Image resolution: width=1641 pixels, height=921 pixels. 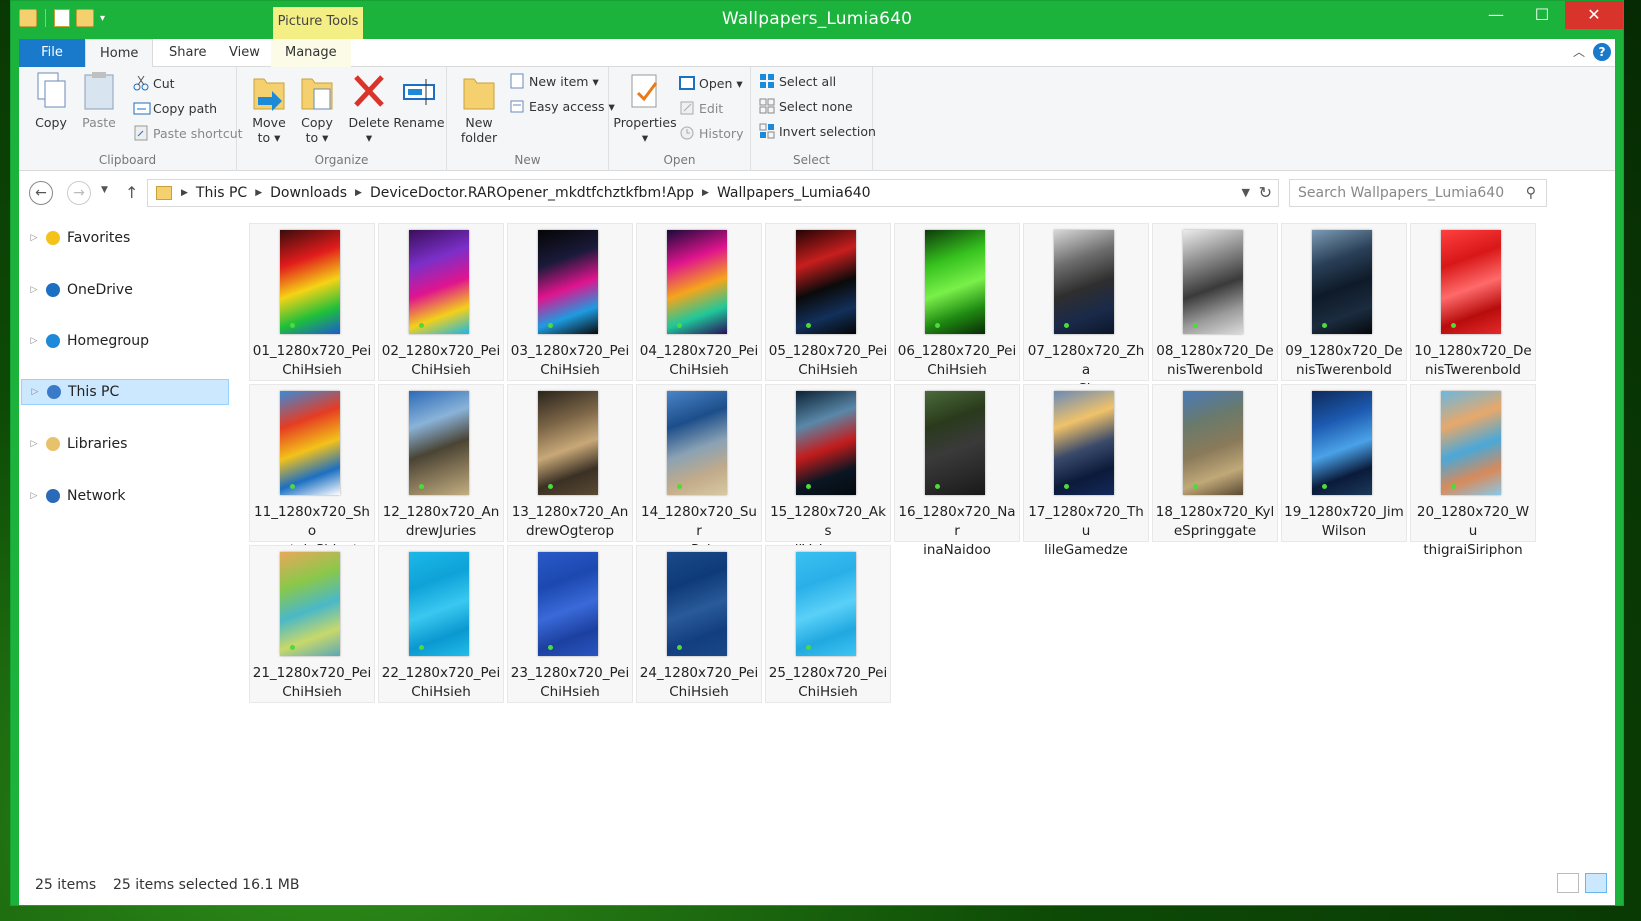 I want to click on open-button: Open ▾, so click(x=711, y=83).